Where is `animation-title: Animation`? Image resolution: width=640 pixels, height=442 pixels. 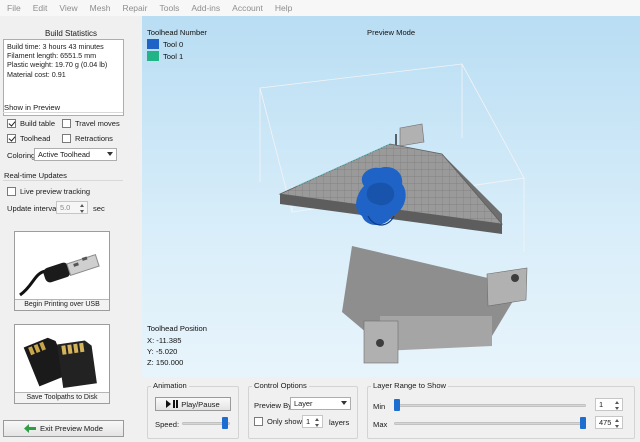
animation-title: Animation is located at coordinates (170, 385).